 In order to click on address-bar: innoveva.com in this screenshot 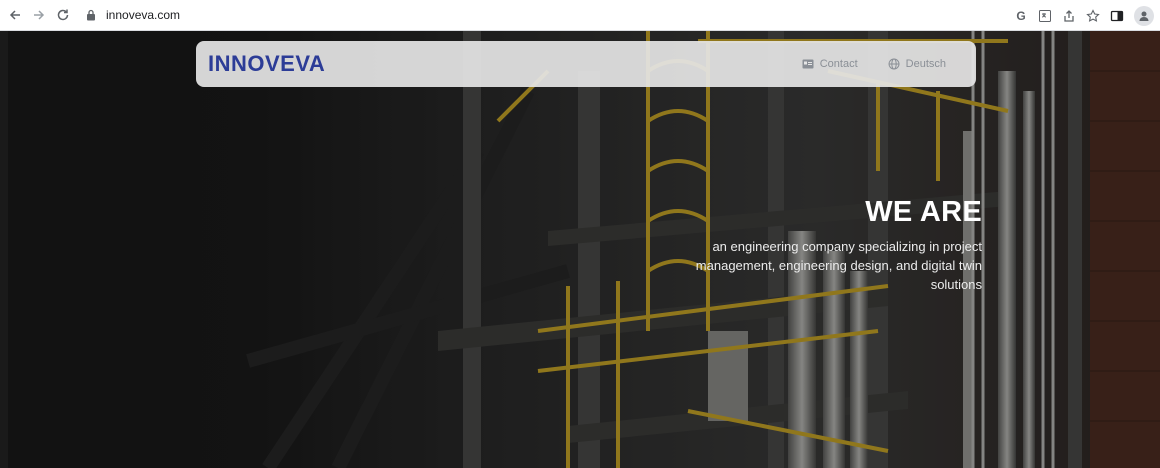, I will do `click(132, 15)`.